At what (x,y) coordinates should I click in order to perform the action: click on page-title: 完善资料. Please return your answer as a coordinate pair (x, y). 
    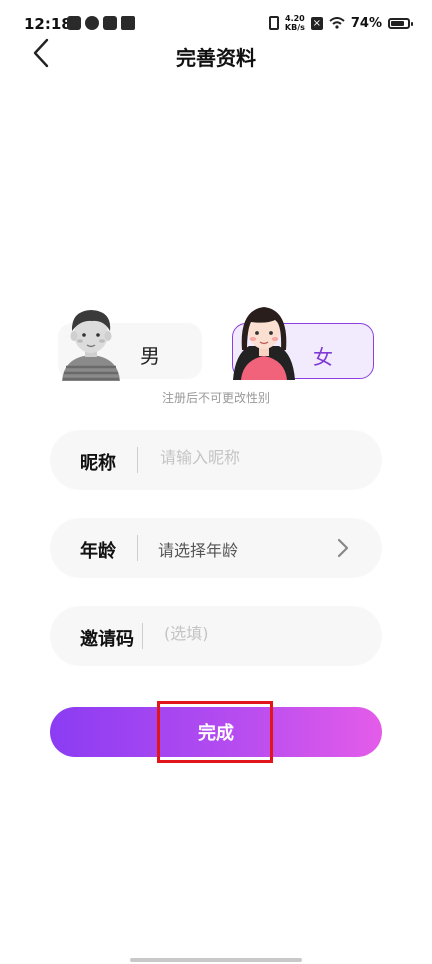
    Looking at the image, I should click on (216, 58).